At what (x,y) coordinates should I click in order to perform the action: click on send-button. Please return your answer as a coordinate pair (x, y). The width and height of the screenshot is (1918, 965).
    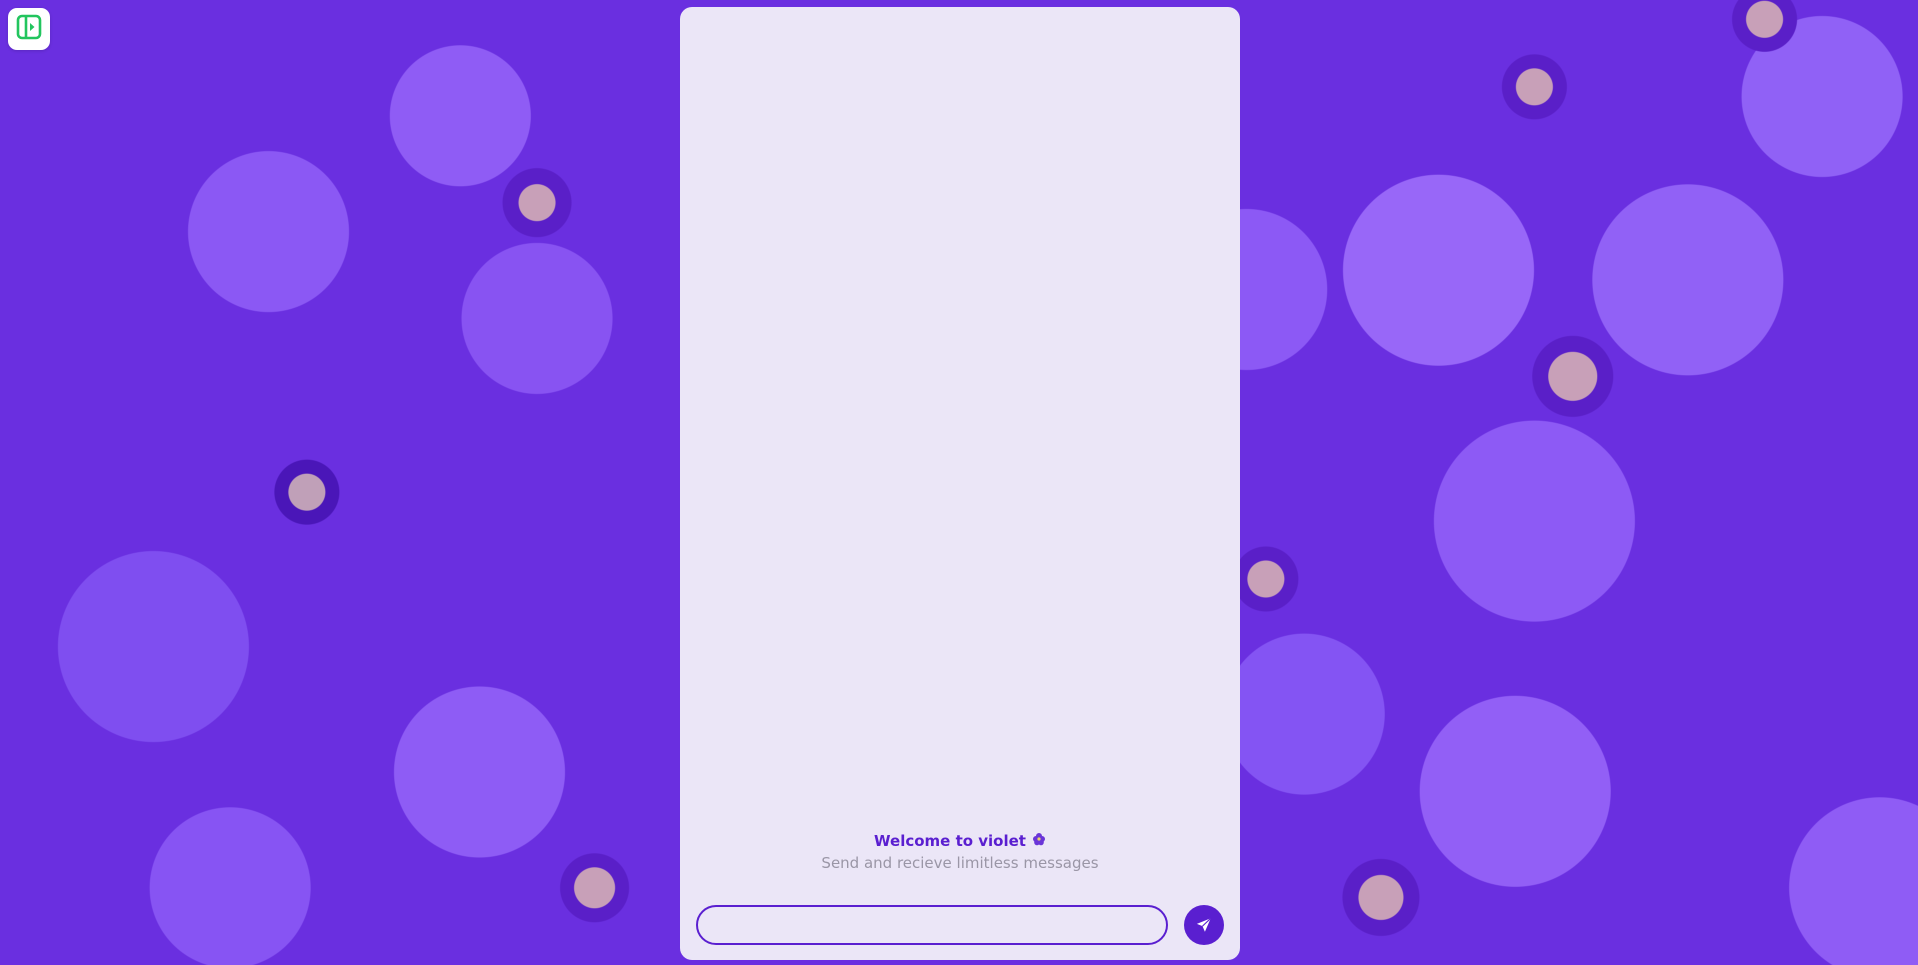
    Looking at the image, I should click on (1204, 925).